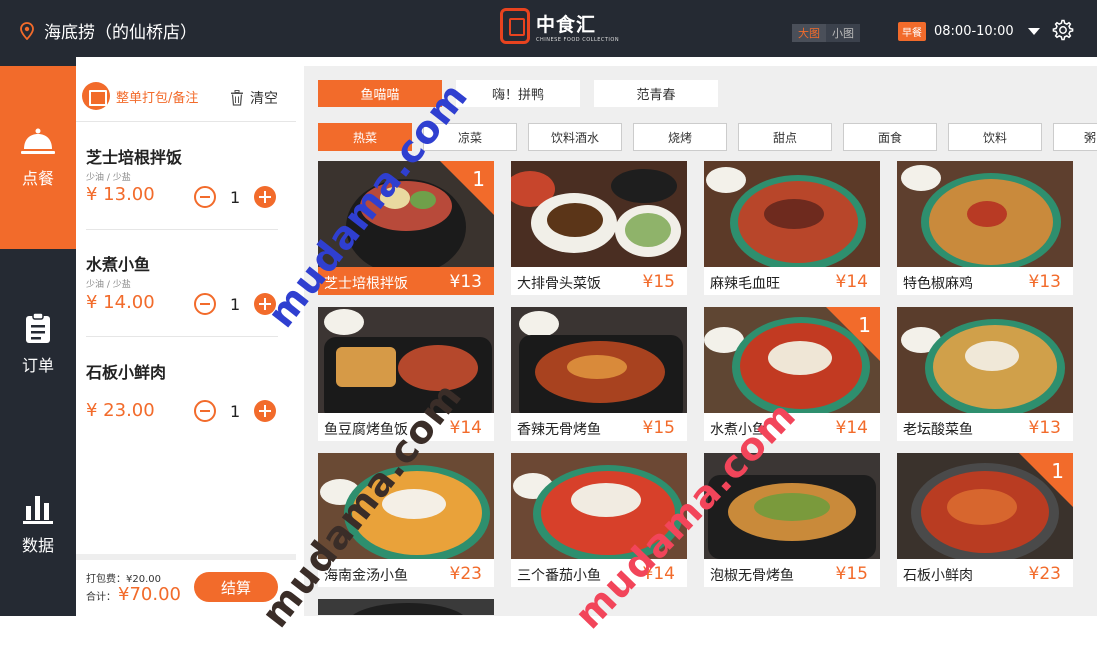  I want to click on bar-chart-icon, so click(38, 510).